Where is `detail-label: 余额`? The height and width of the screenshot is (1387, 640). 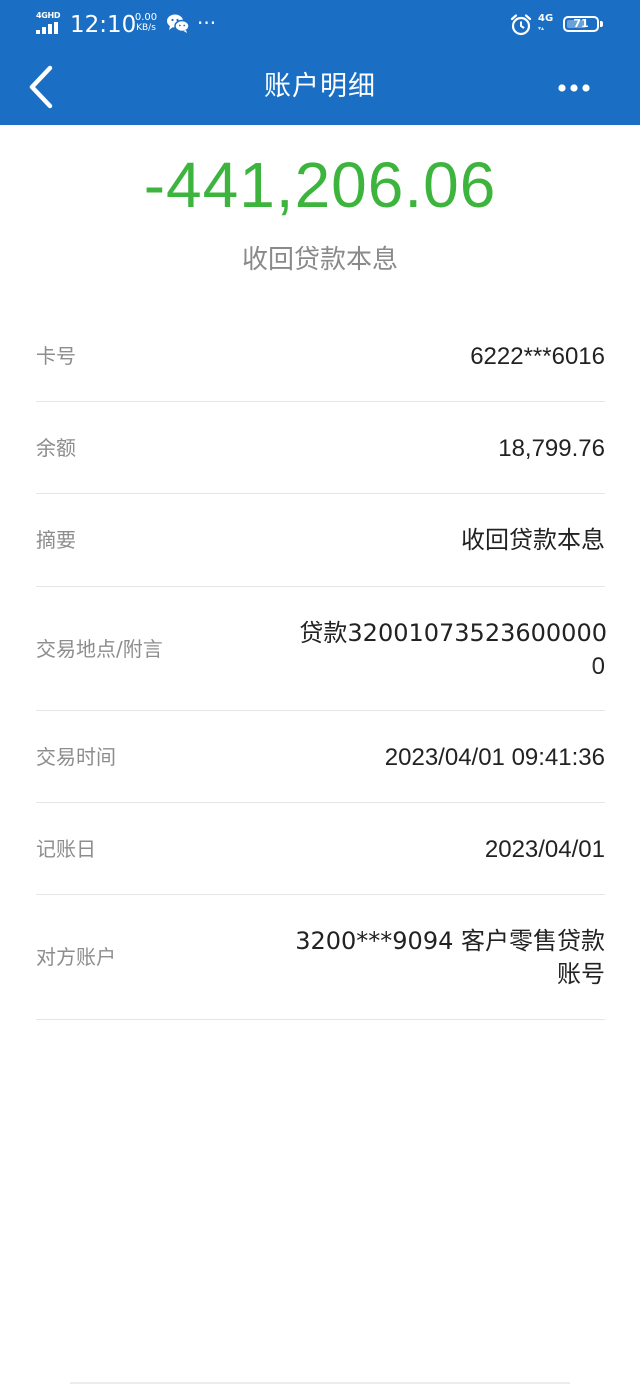
detail-label: 余额 is located at coordinates (56, 448).